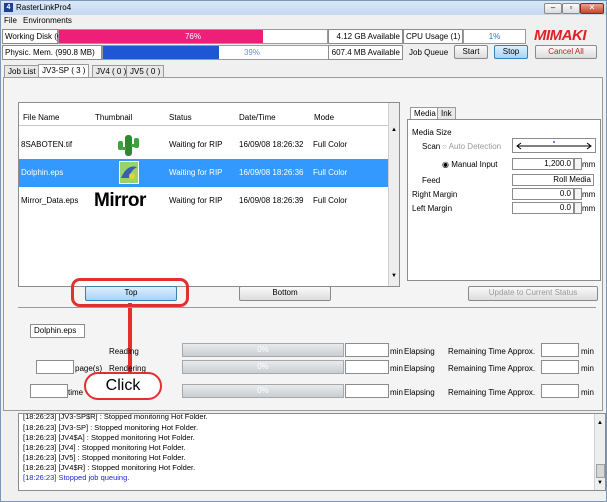 This screenshot has width=607, height=502. Describe the element at coordinates (57, 331) in the screenshot. I see `current-job-name: Dolphin.eps` at that location.